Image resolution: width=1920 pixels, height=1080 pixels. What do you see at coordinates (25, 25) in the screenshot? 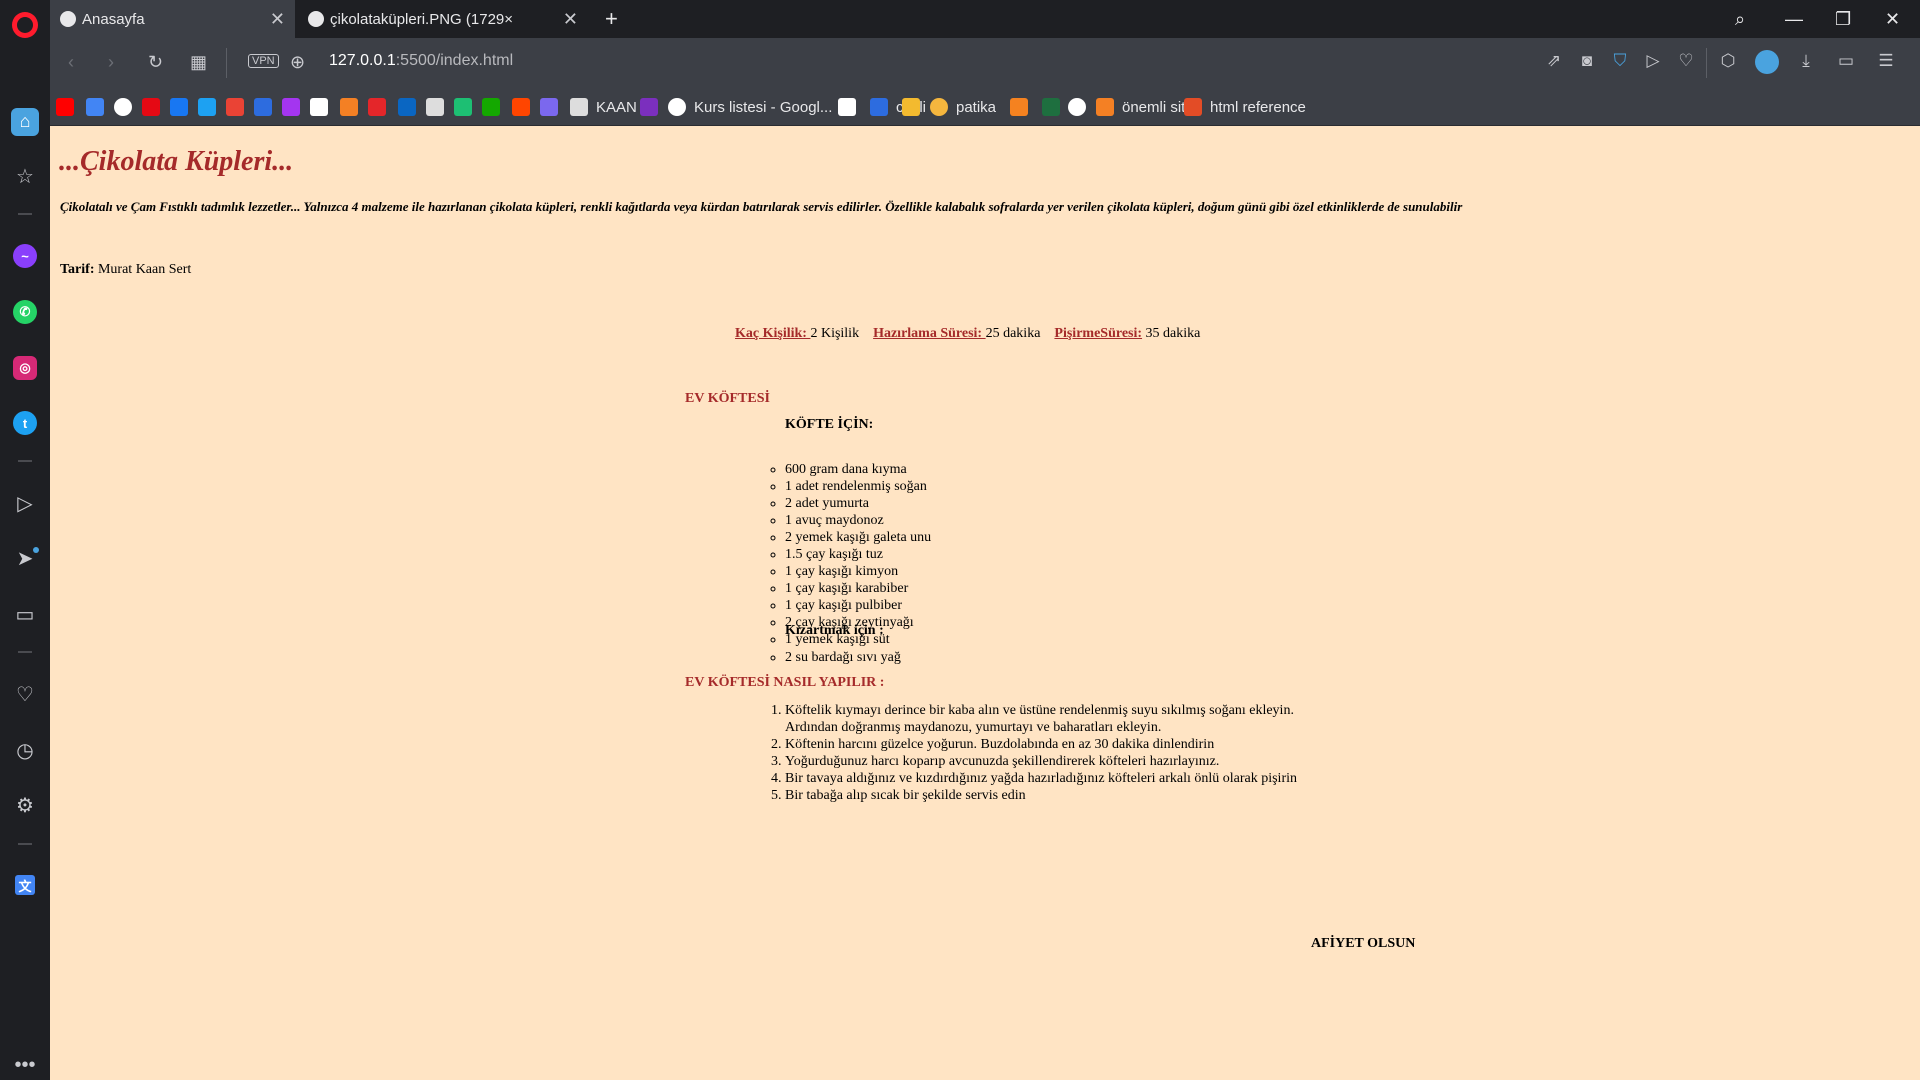
I see `opera-logo-icon` at bounding box center [25, 25].